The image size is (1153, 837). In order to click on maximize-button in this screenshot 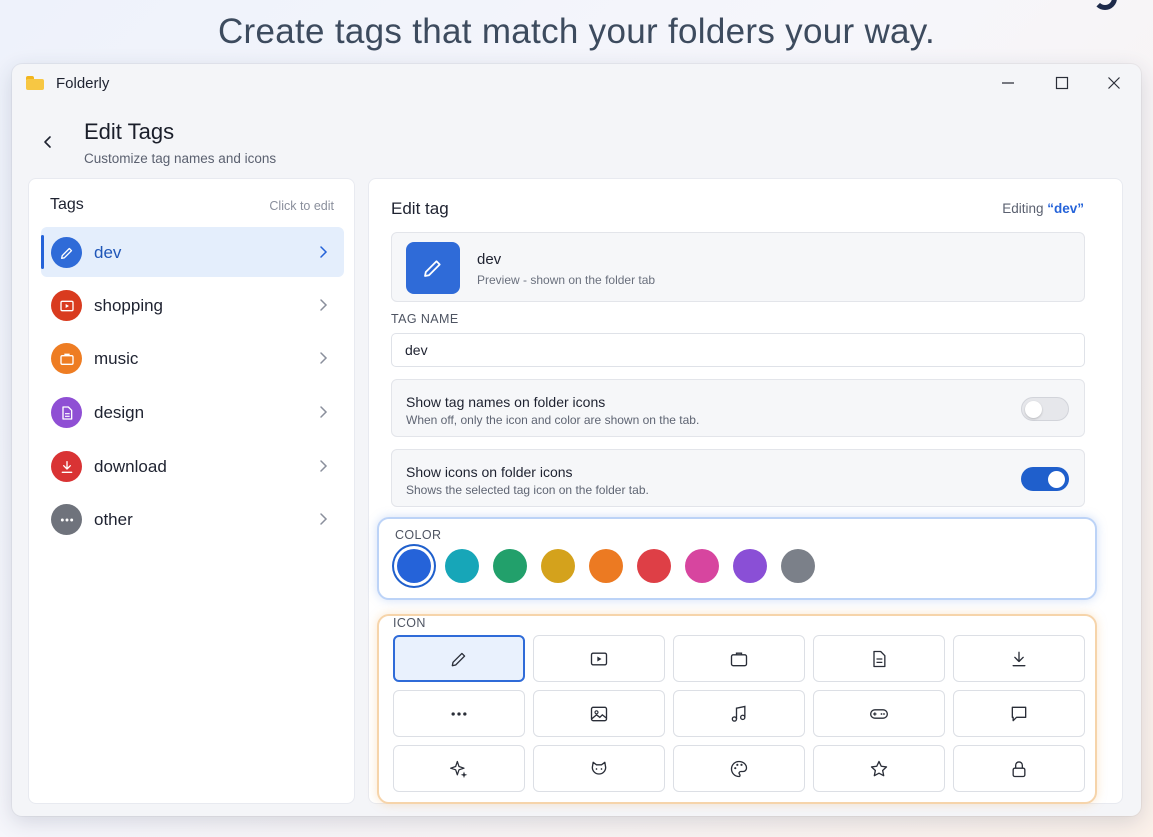, I will do `click(1062, 83)`.